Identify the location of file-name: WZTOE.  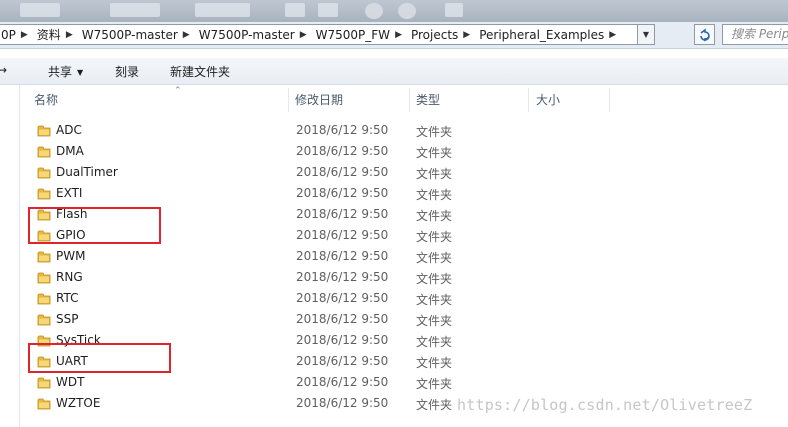
(78, 403).